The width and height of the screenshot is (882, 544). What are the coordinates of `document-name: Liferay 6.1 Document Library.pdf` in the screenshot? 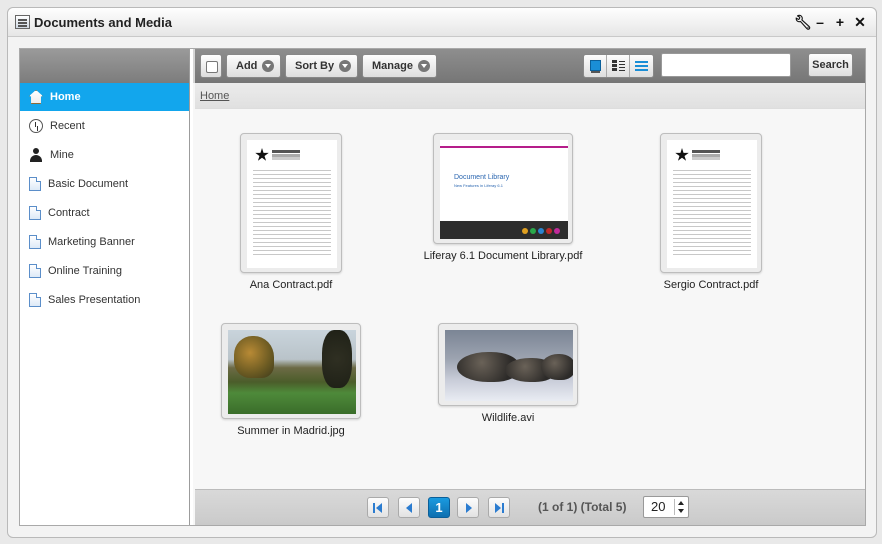 It's located at (503, 256).